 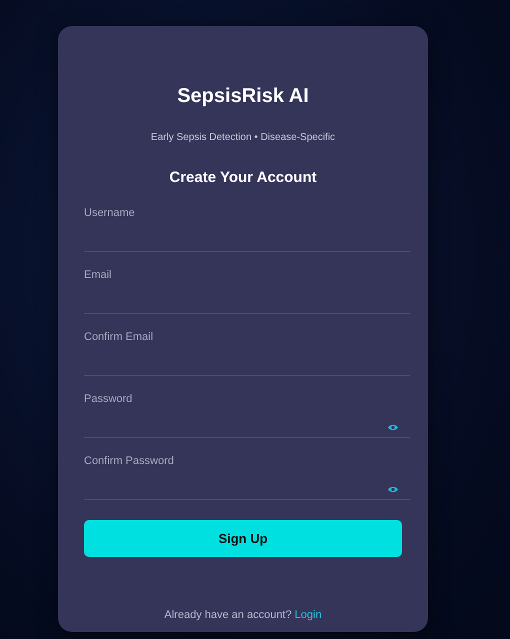 I want to click on input-field: Confirm Email, so click(x=247, y=337).